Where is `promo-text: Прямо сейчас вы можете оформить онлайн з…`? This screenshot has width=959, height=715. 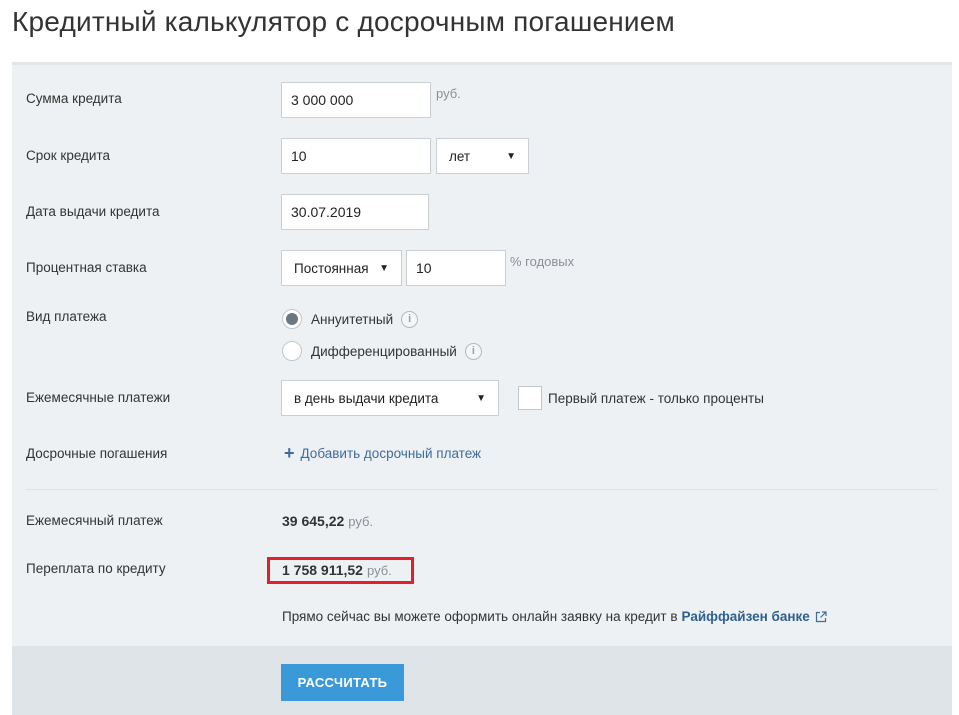 promo-text: Прямо сейчас вы можете оформить онлайн з… is located at coordinates (554, 616).